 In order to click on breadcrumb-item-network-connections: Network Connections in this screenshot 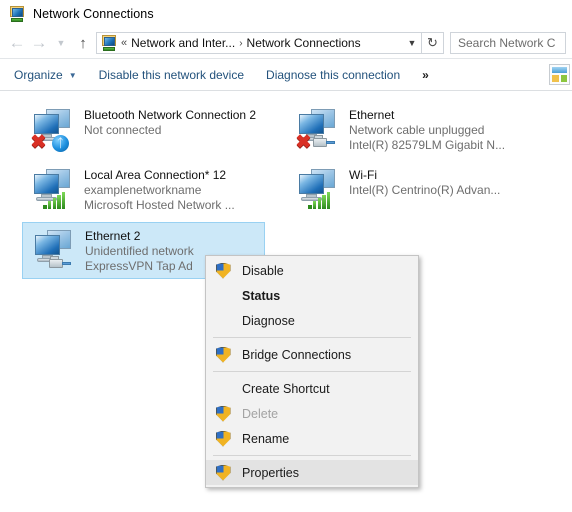, I will do `click(304, 43)`.